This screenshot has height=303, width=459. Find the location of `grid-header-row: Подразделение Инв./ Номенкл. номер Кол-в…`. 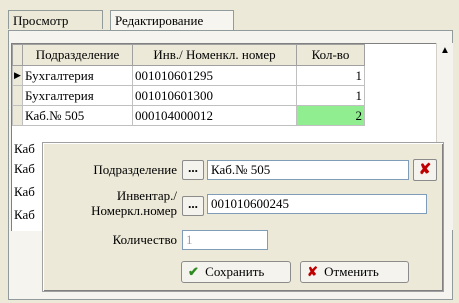

grid-header-row: Подразделение Инв./ Номенкл. номер Кол-в… is located at coordinates (188, 55).